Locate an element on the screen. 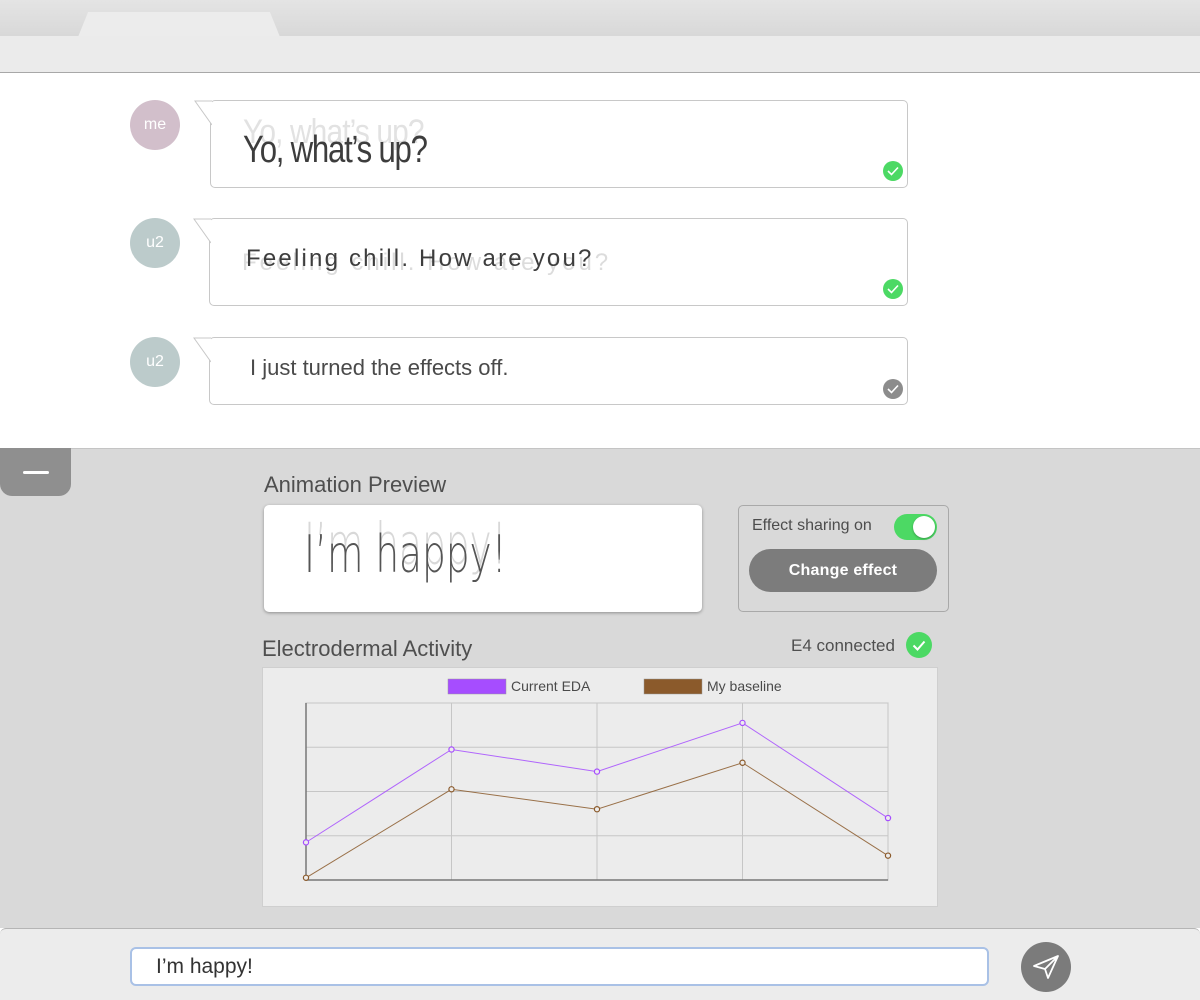 The width and height of the screenshot is (1200, 1000). toggle-knob is located at coordinates (924, 527).